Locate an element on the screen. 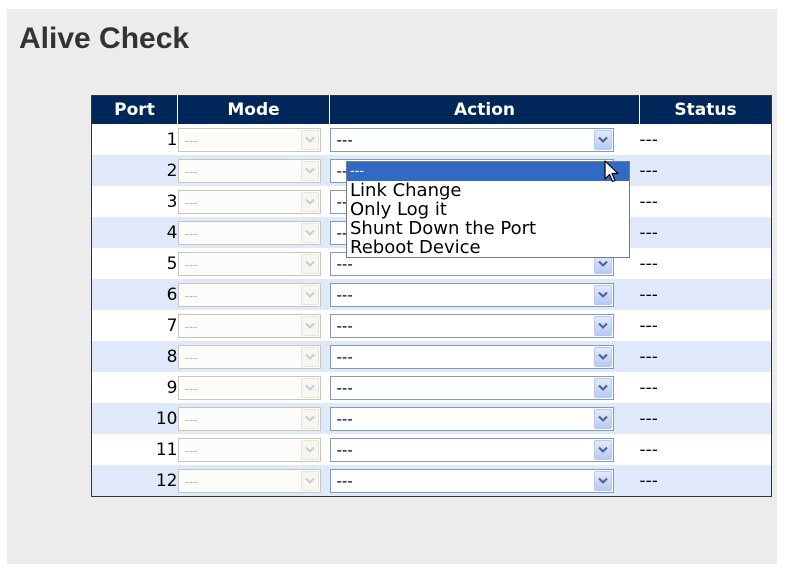 This screenshot has width=785, height=570. table-row: 1 --- --- --- is located at coordinates (431, 139).